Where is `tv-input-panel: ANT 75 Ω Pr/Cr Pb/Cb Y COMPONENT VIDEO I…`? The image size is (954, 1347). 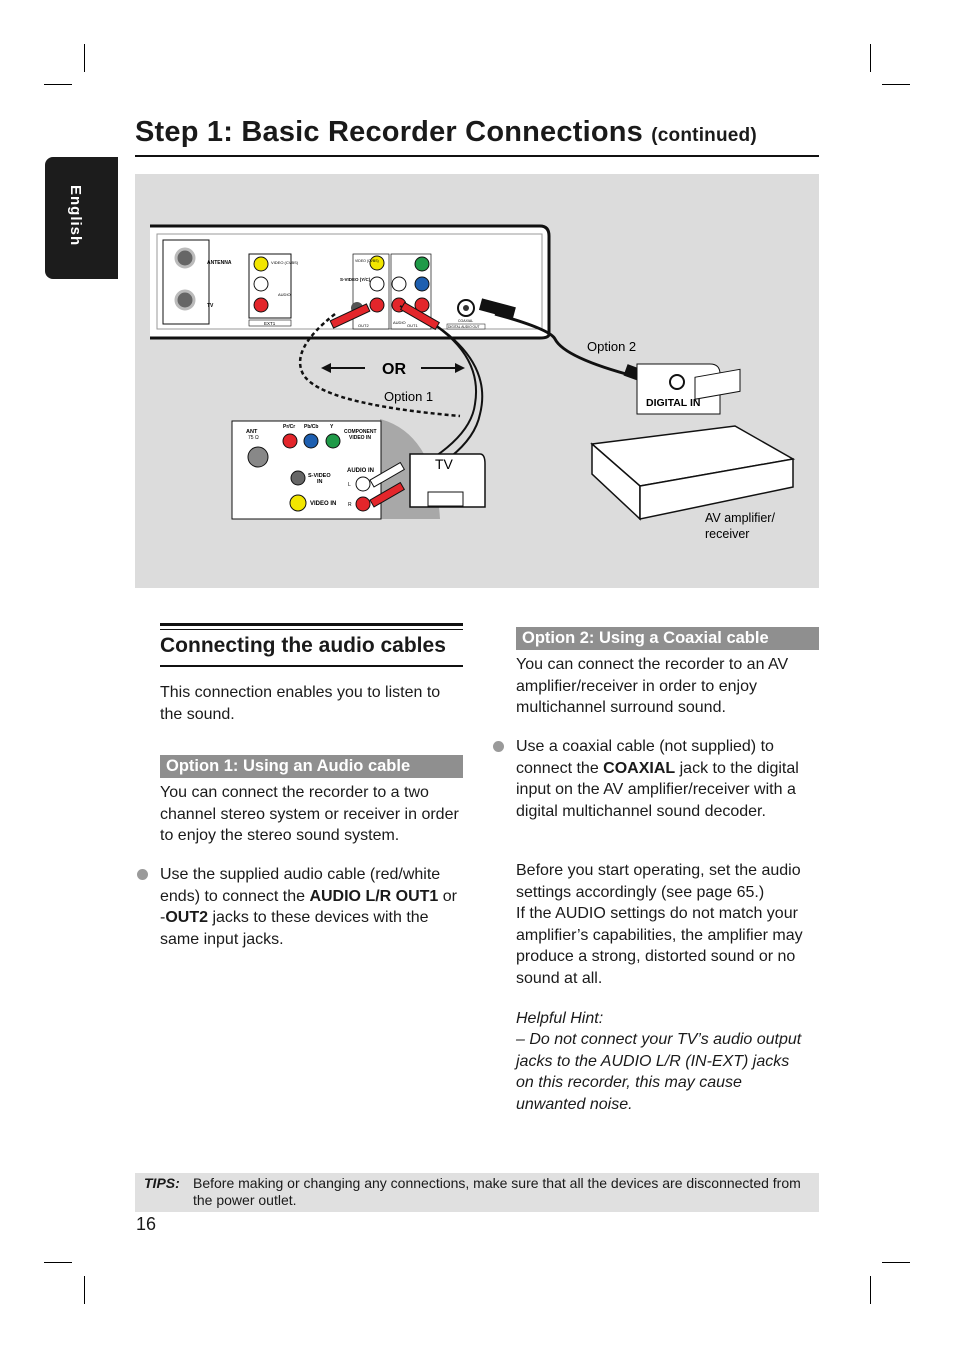
tv-input-panel: ANT 75 Ω Pr/Cr Pb/Cb Y COMPONENT VIDEO I… is located at coordinates (318, 470).